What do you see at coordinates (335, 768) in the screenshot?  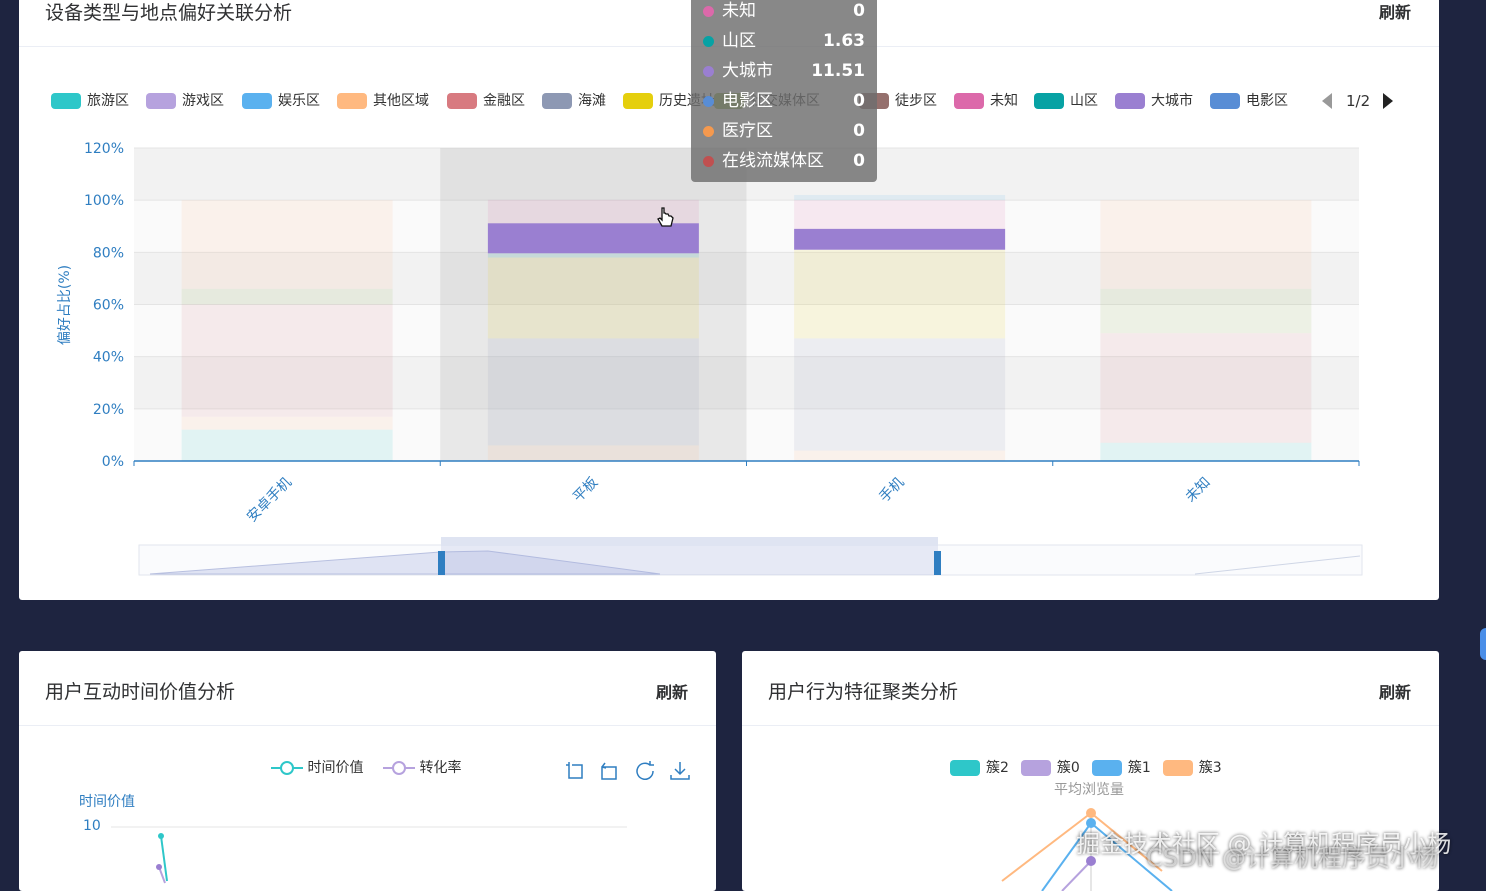 I see `legend-label: 时间价值` at bounding box center [335, 768].